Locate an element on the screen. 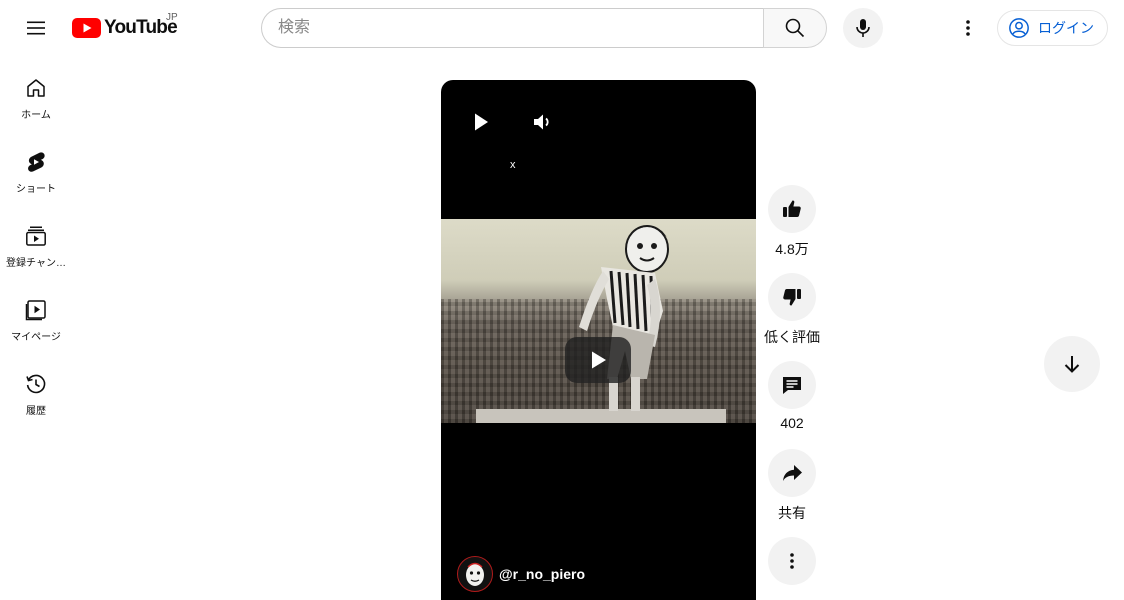 Image resolution: width=1124 pixels, height=600 pixels. thumbs-up-icon is located at coordinates (792, 208).